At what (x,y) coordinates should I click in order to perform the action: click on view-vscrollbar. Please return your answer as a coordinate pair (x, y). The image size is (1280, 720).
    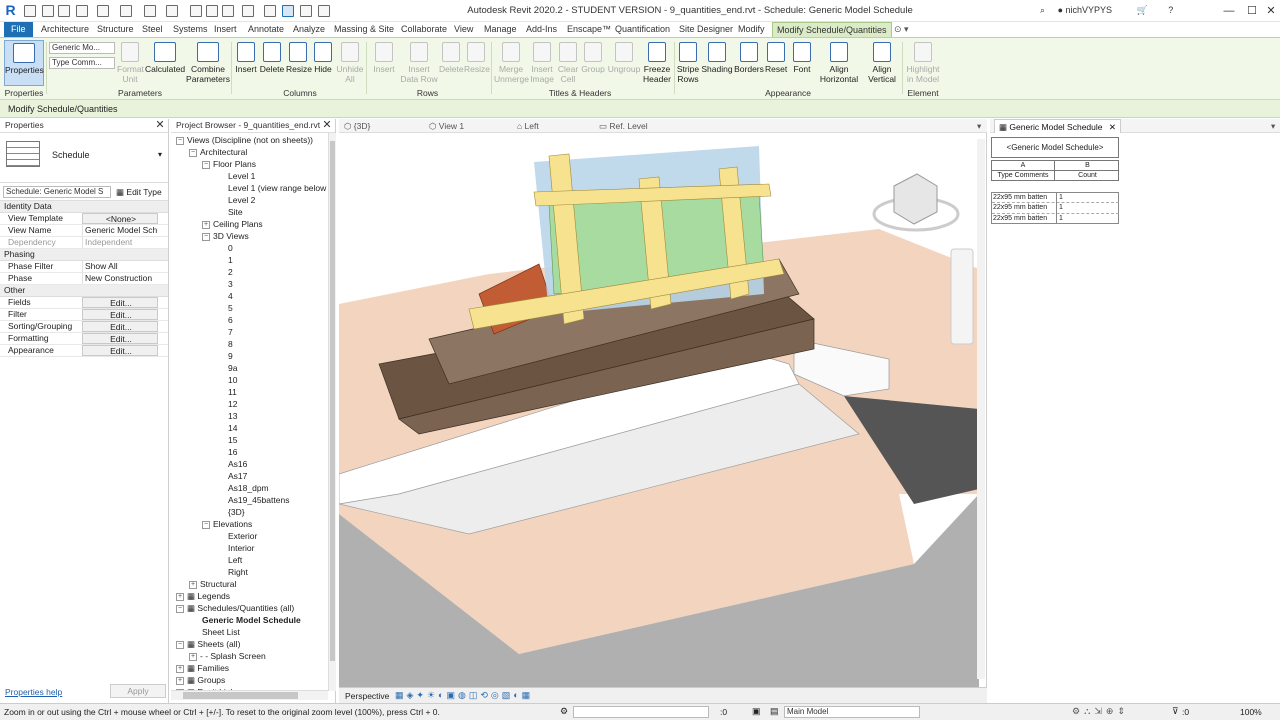
    Looking at the image, I should click on (981, 409).